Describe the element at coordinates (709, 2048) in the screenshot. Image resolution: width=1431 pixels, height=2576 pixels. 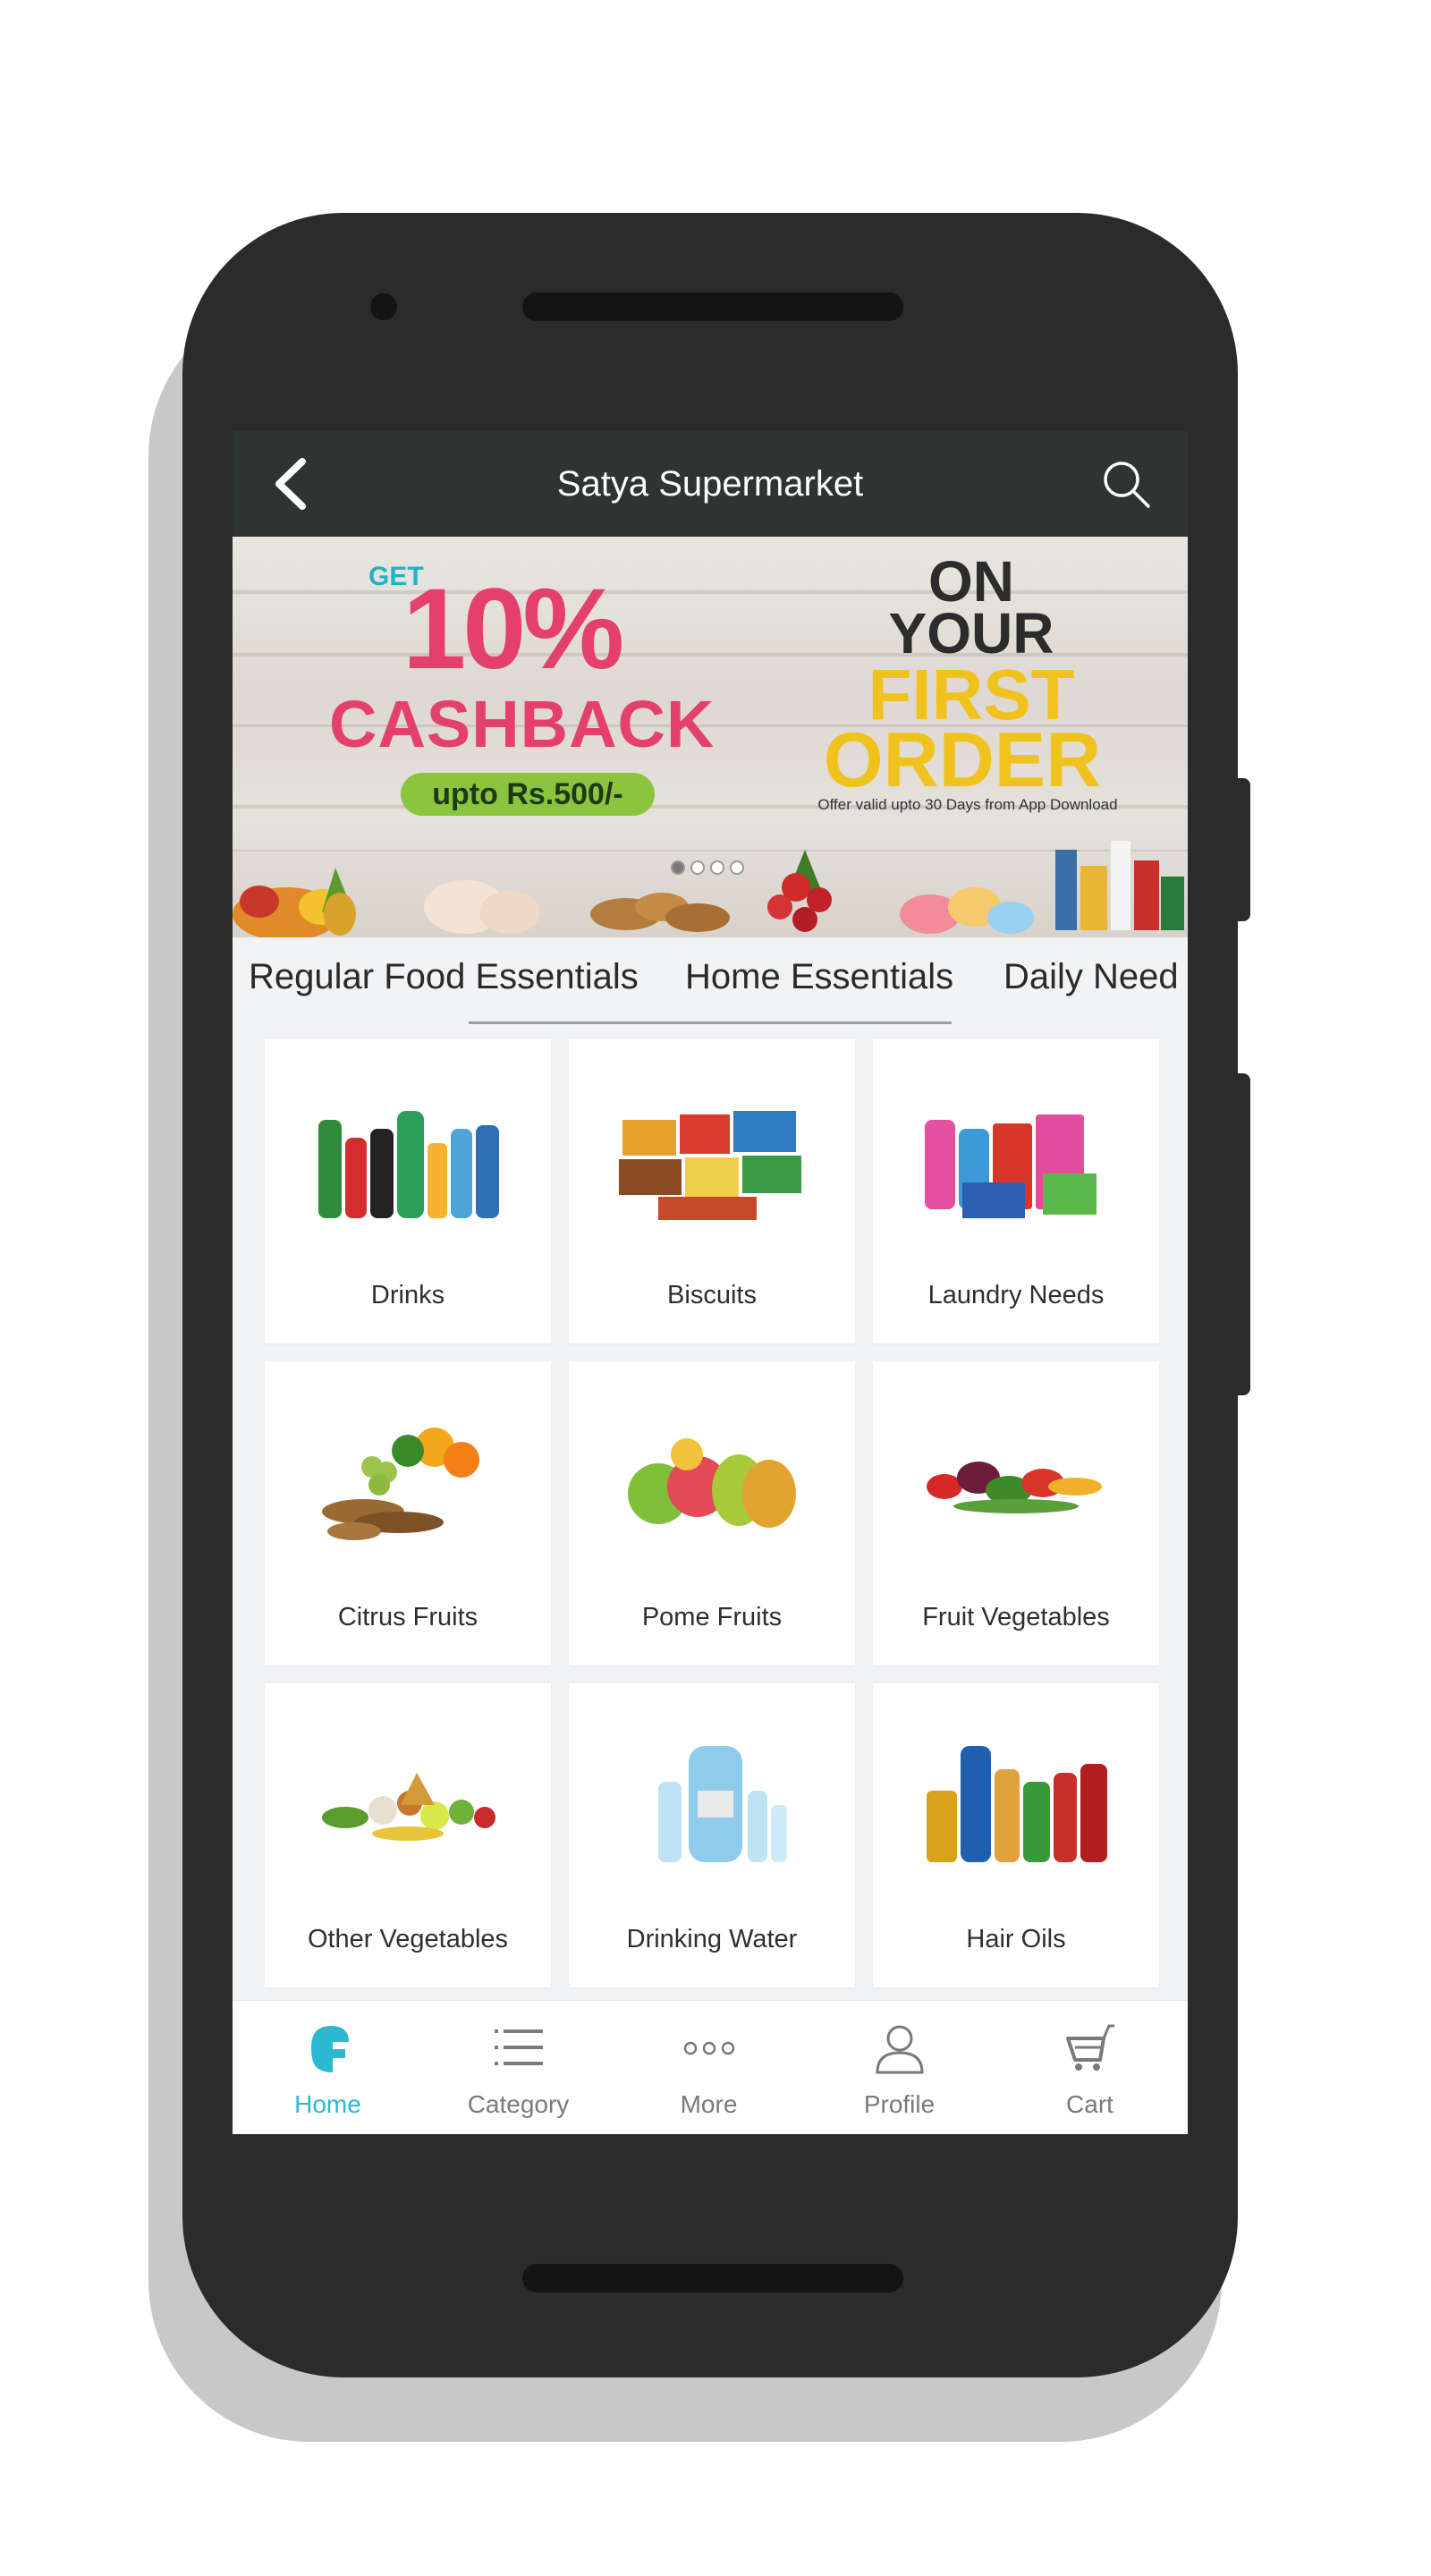
I see `more-icon` at that location.